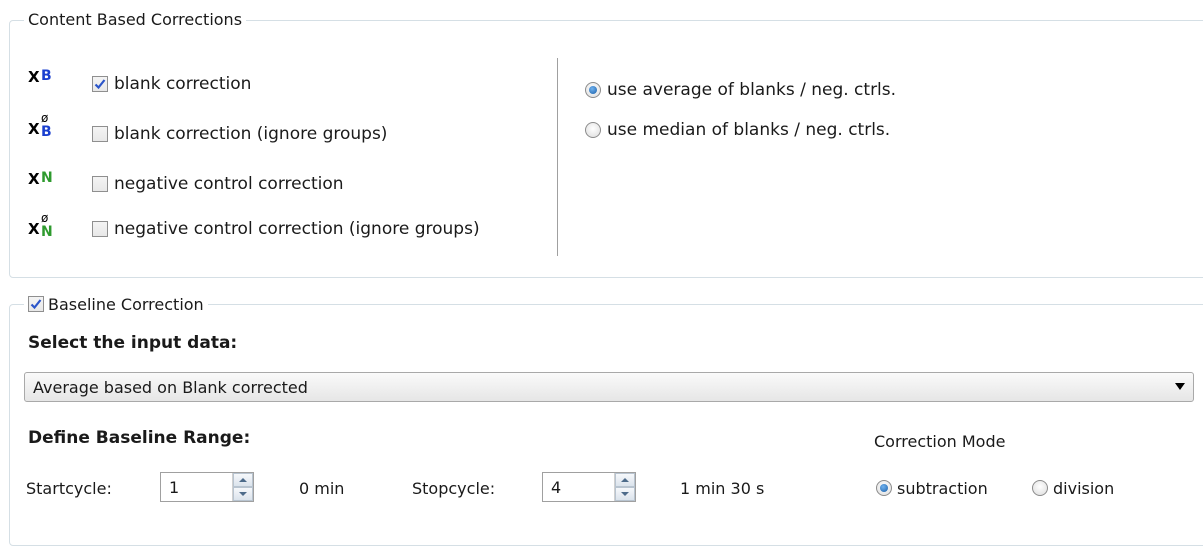 The width and height of the screenshot is (1203, 546). What do you see at coordinates (251, 134) in the screenshot?
I see `blank-correction-ignore-groups-label: blank correction (ignore groups)` at bounding box center [251, 134].